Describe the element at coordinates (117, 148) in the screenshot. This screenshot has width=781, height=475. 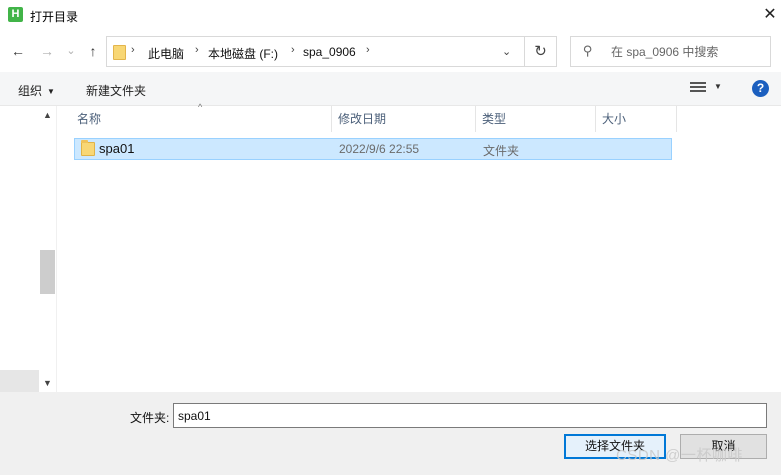
I see `file-name: spa01` at that location.